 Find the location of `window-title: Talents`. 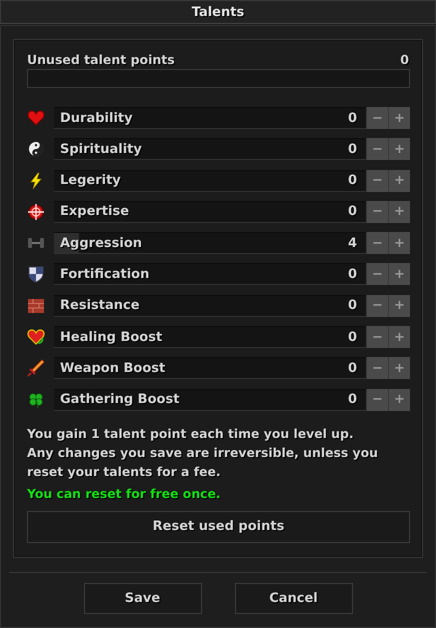

window-title: Talents is located at coordinates (218, 12).